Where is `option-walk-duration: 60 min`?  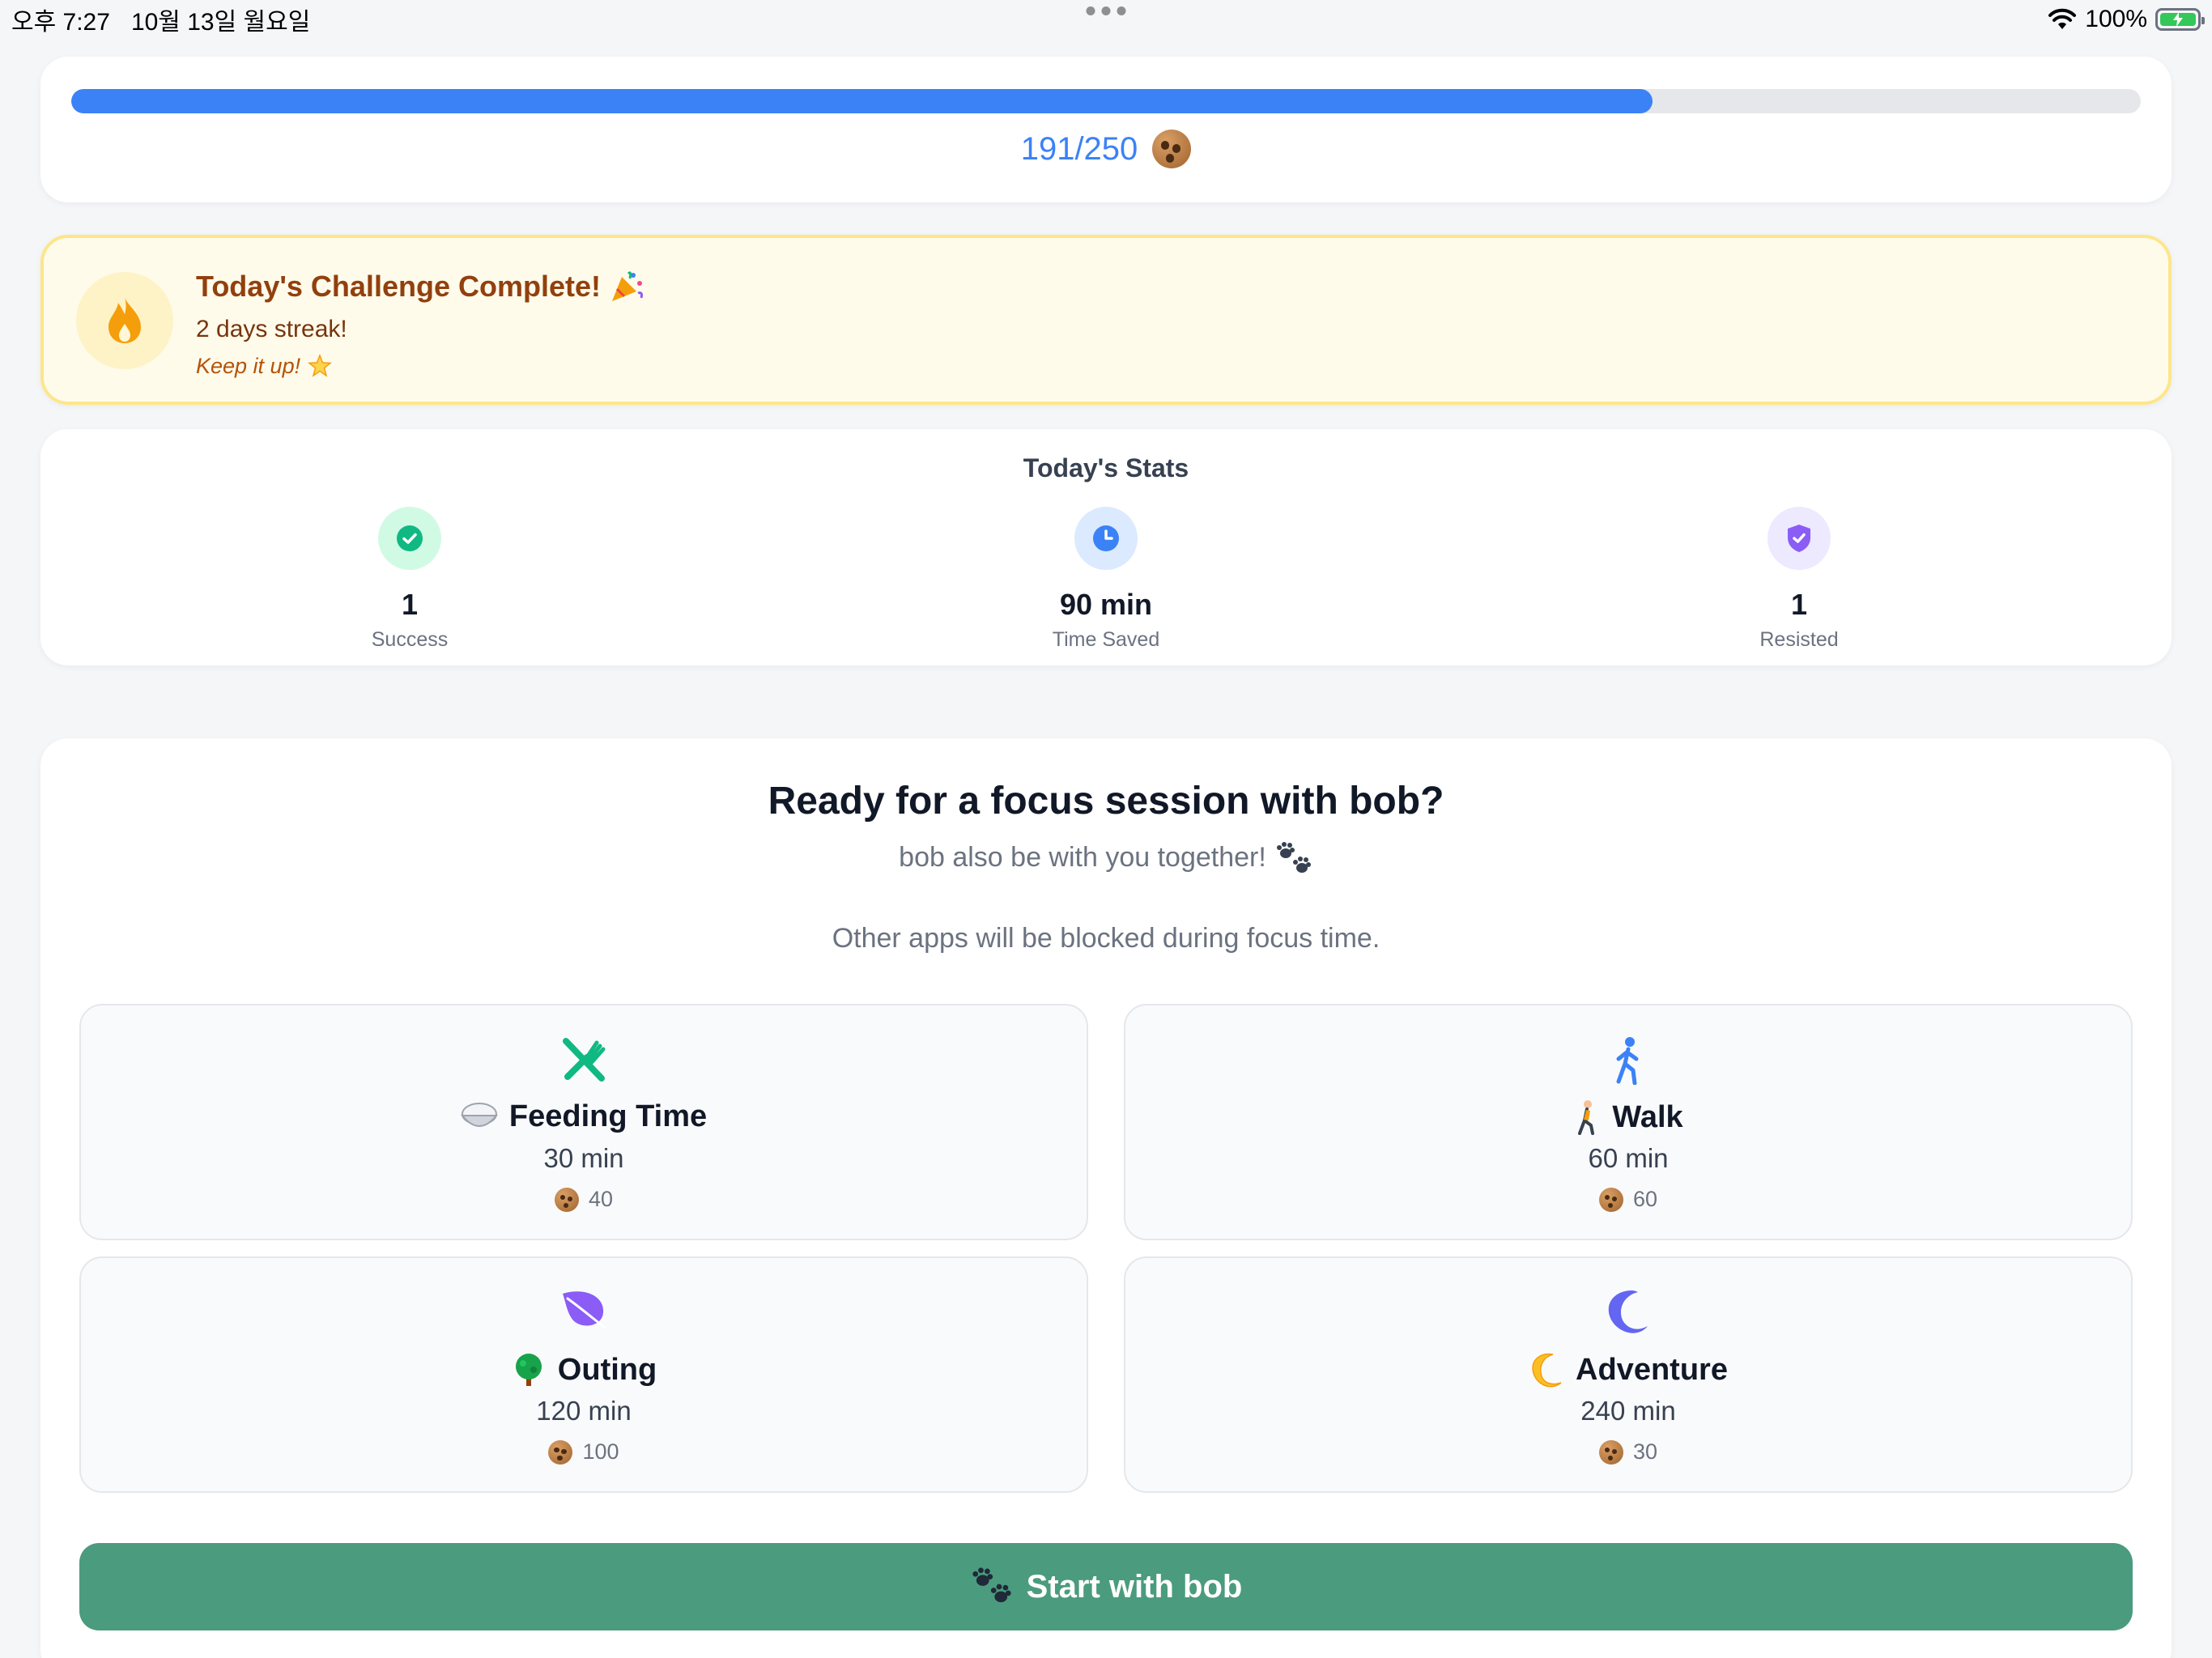 option-walk-duration: 60 min is located at coordinates (1629, 1158).